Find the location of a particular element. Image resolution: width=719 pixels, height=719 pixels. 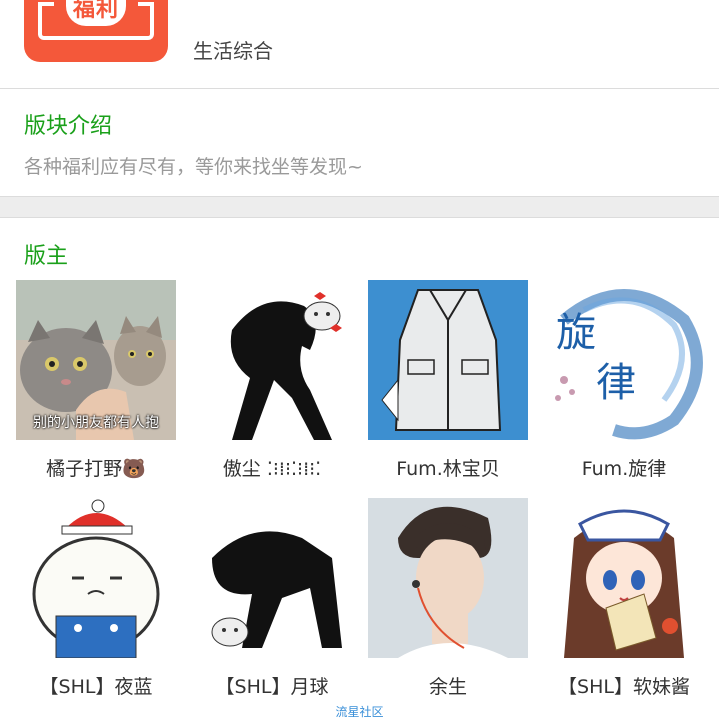

moderator-card: 别的小朋友都有人抱 橘子打野🐻 is located at coordinates (96, 380).